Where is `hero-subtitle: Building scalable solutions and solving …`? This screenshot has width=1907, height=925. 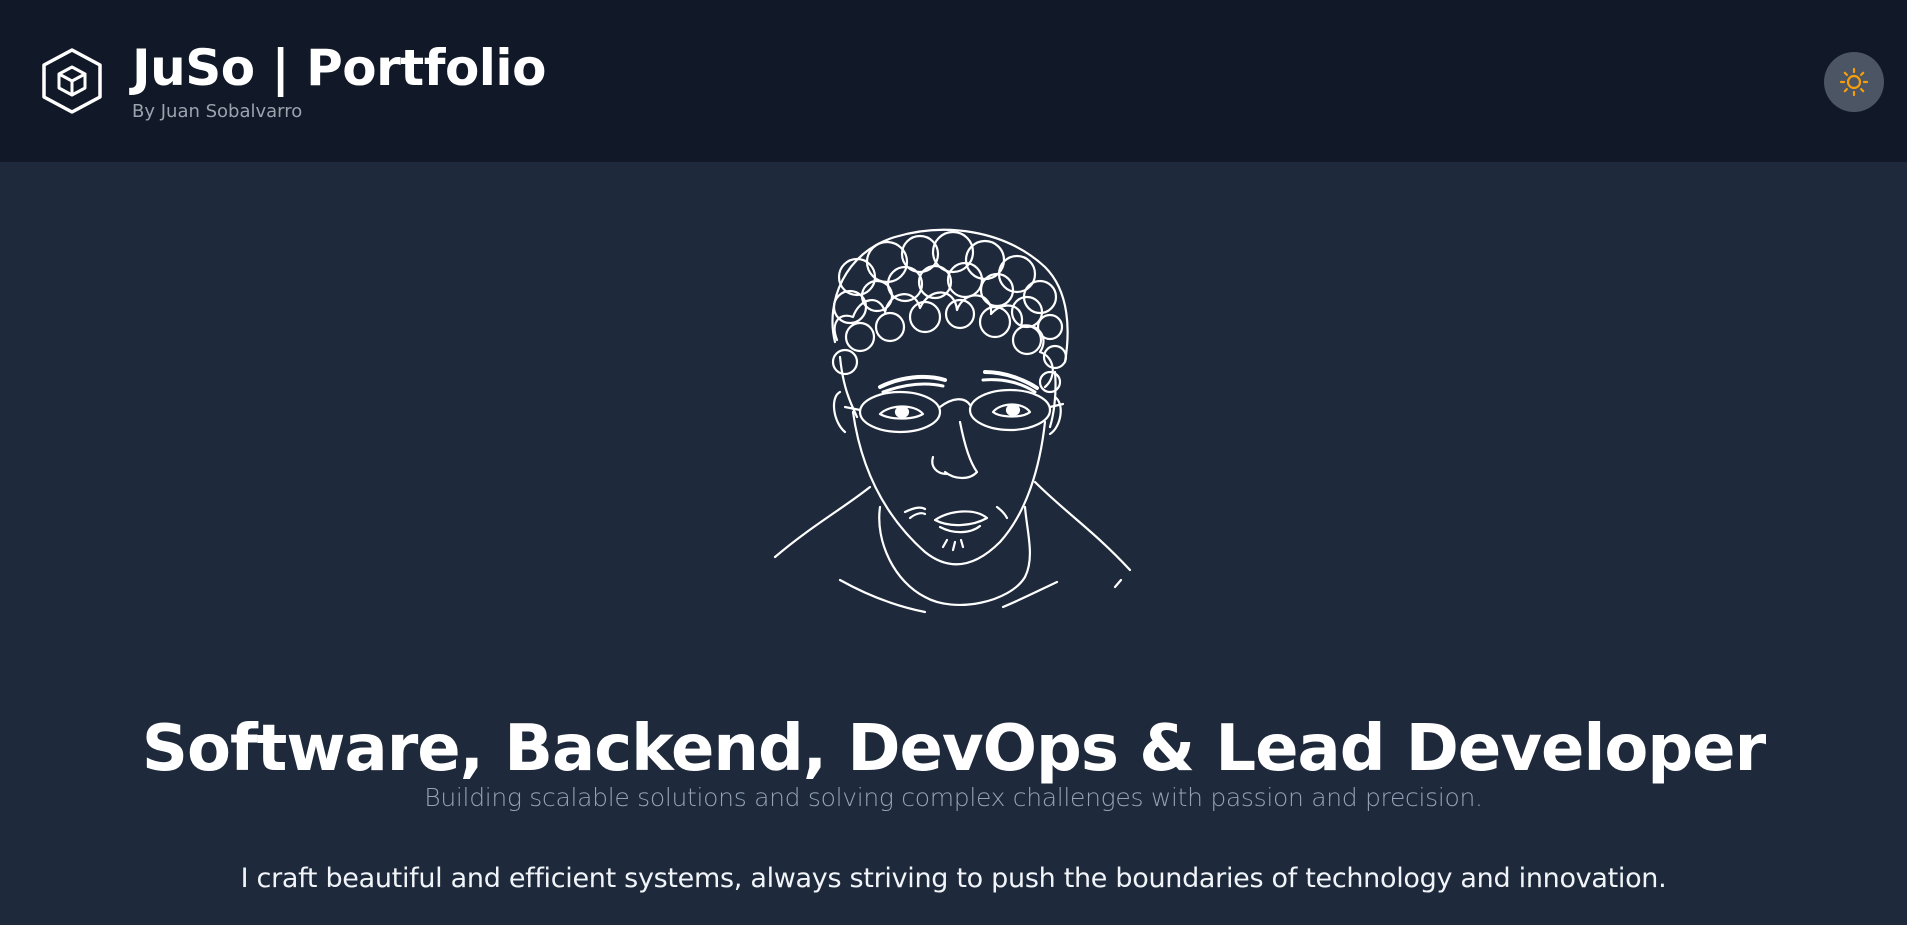
hero-subtitle: Building scalable solutions and solving … is located at coordinates (953, 797).